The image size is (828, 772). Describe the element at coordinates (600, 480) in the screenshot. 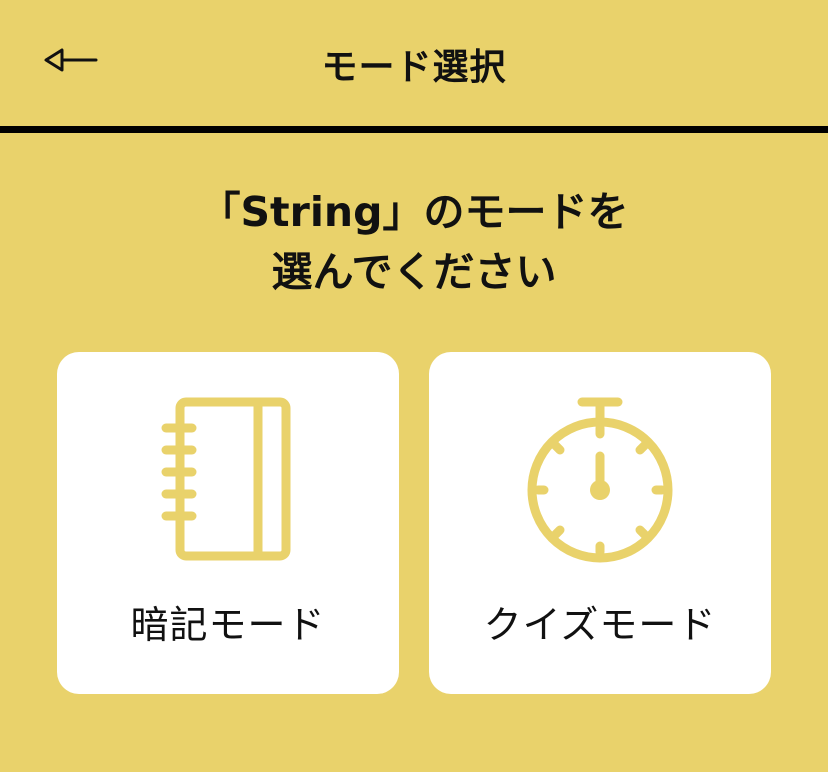

I see `stopwatch-icon` at that location.